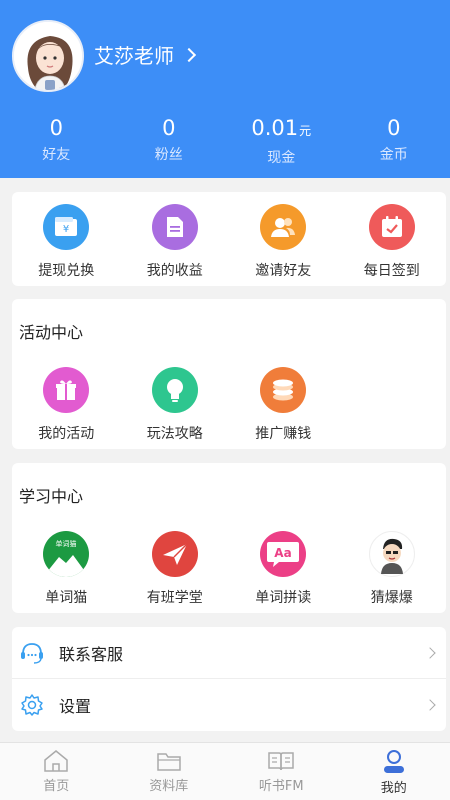 This screenshot has width=450, height=800. Describe the element at coordinates (391, 271) in the screenshot. I see `action-label: 每日签到` at that location.